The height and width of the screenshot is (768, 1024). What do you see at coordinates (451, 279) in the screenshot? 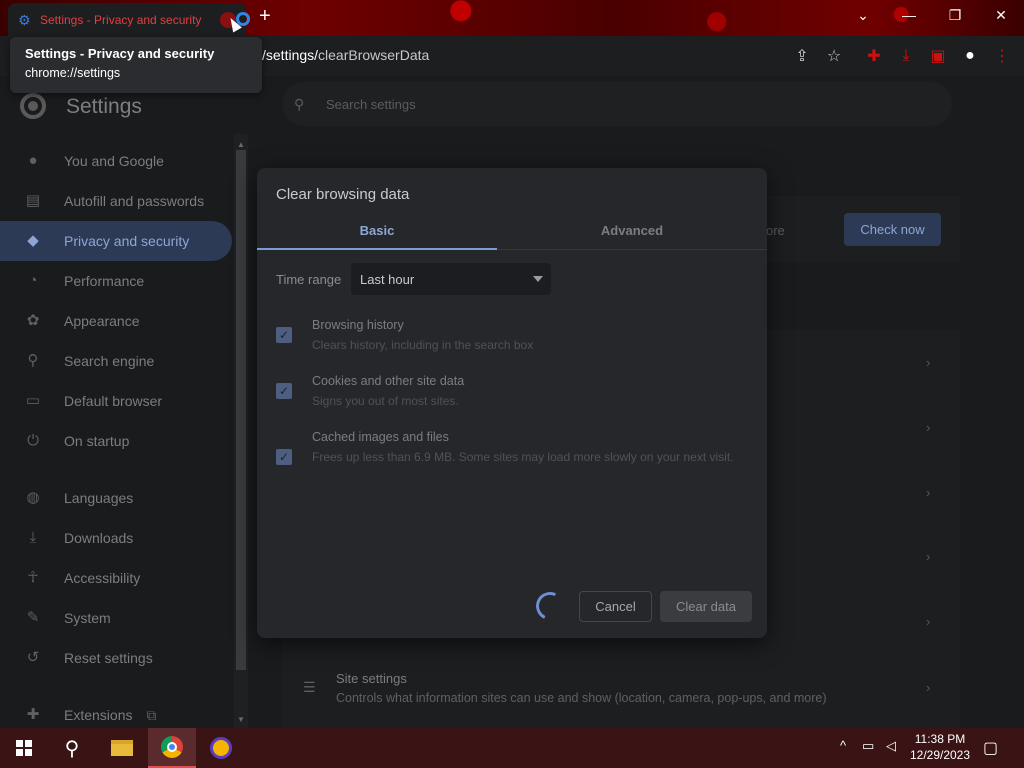
I see `time-range-select: Last hour` at bounding box center [451, 279].